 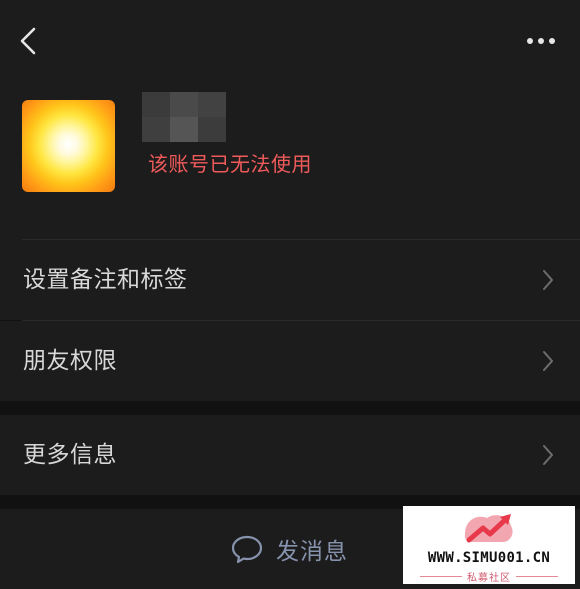 I want to click on chevron-left-icon, so click(x=28, y=41).